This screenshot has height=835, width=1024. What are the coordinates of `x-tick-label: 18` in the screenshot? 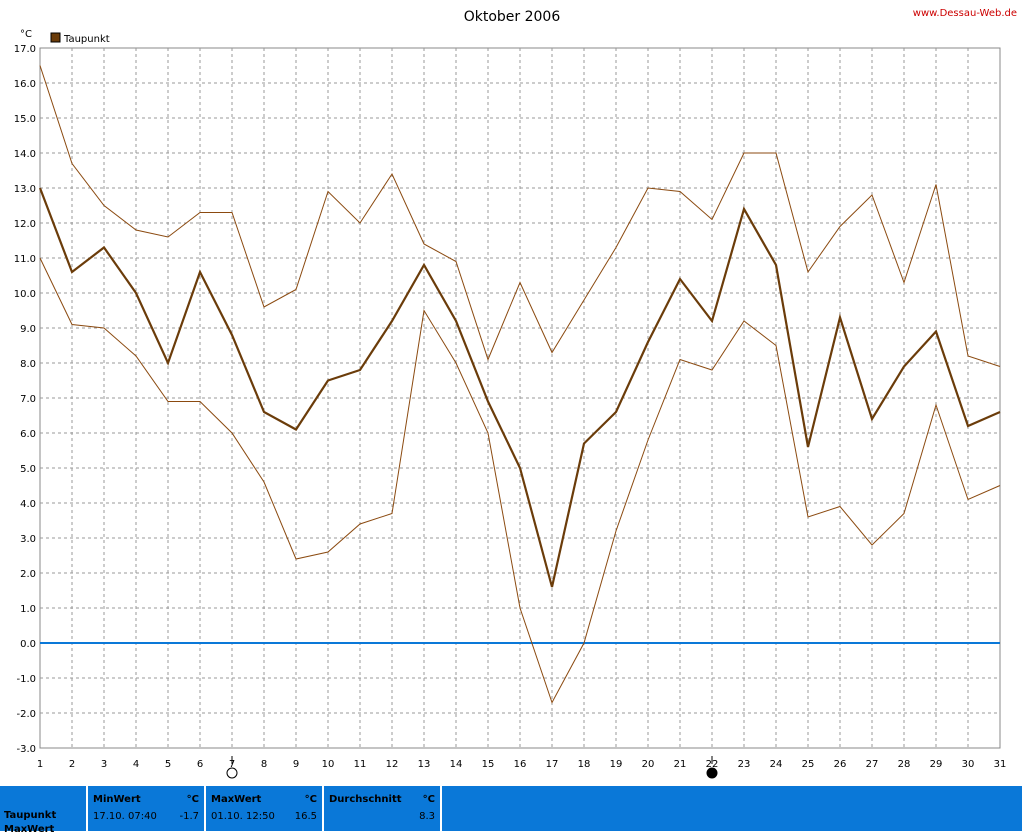 It's located at (584, 764).